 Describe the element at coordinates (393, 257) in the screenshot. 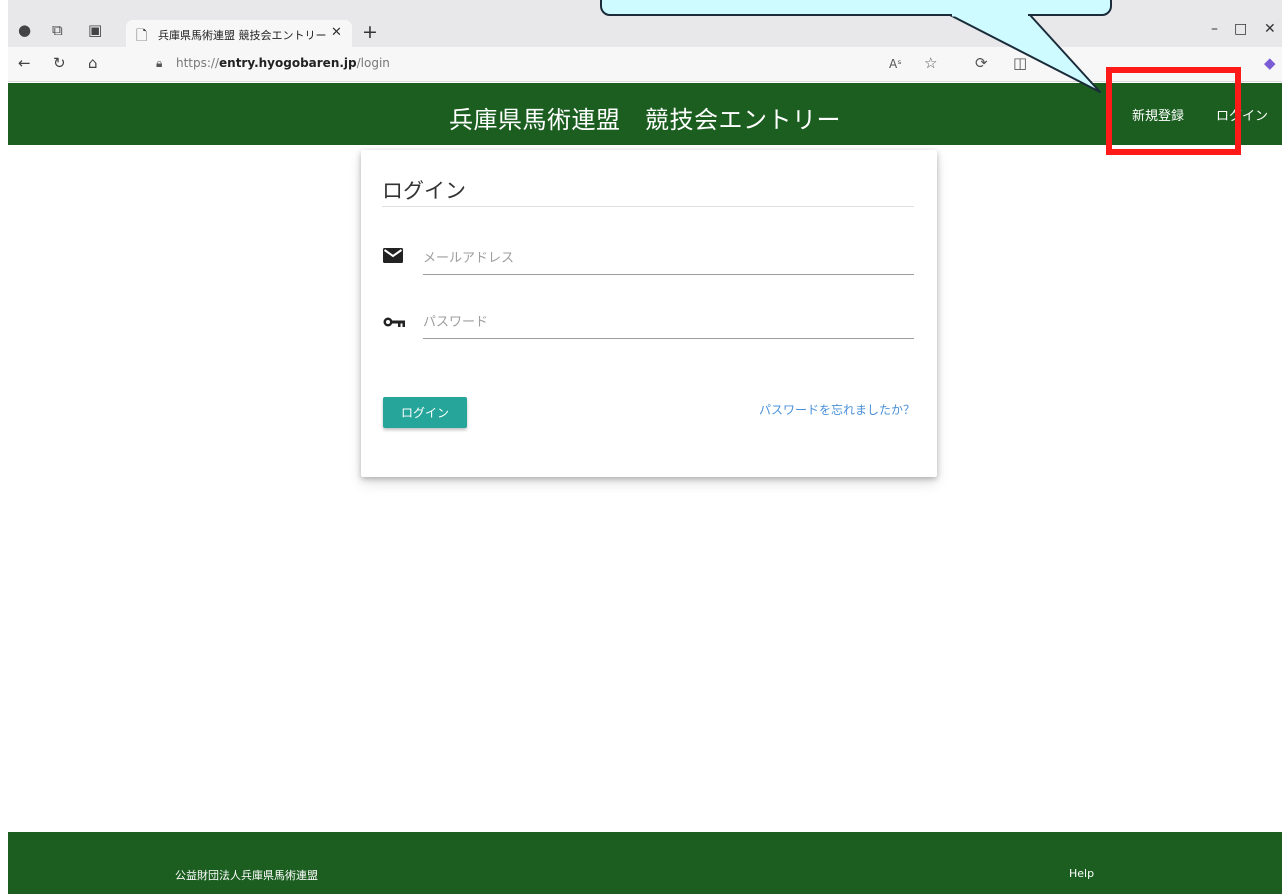

I see `mail-icon` at that location.